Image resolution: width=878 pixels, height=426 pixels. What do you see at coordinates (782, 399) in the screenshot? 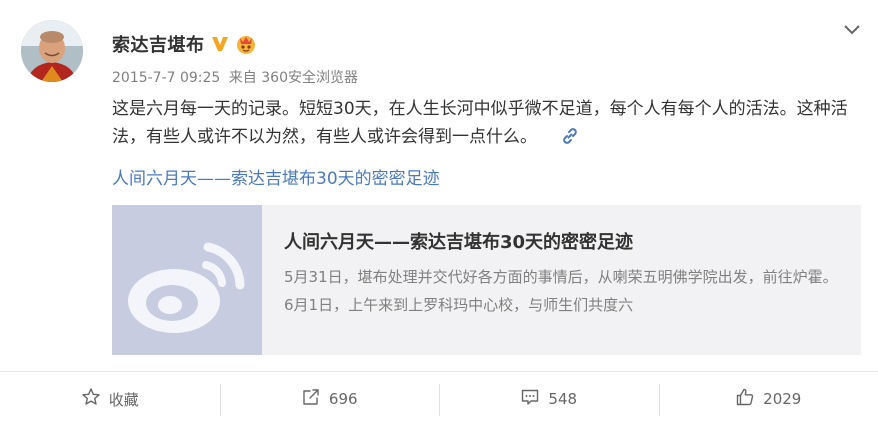
I see `like-count: 2029` at bounding box center [782, 399].